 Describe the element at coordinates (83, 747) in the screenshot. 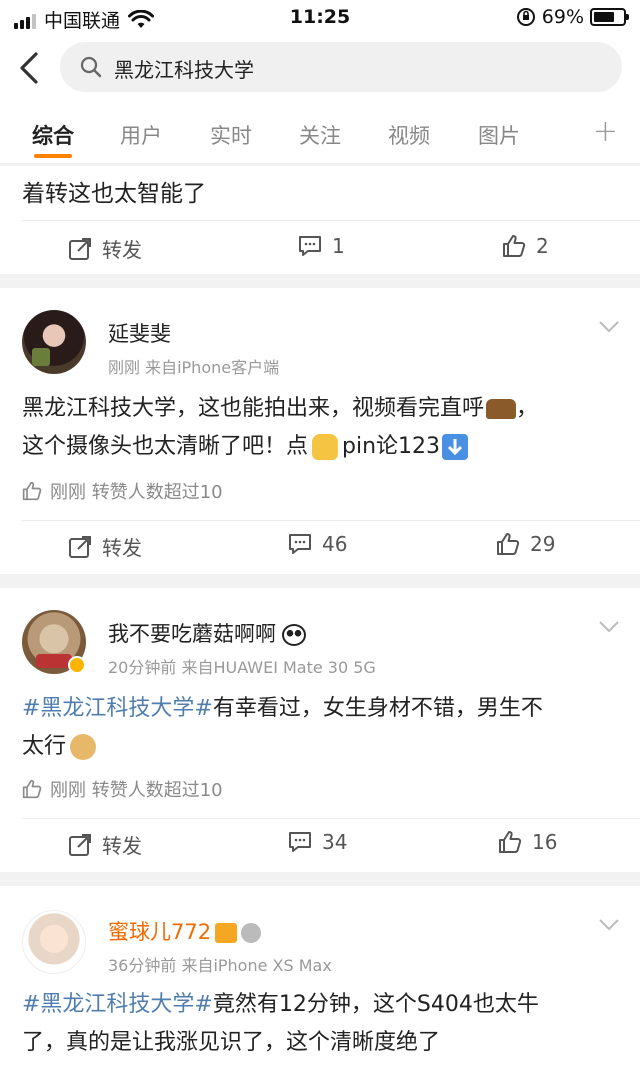

I see `doge-emoji-icon` at that location.